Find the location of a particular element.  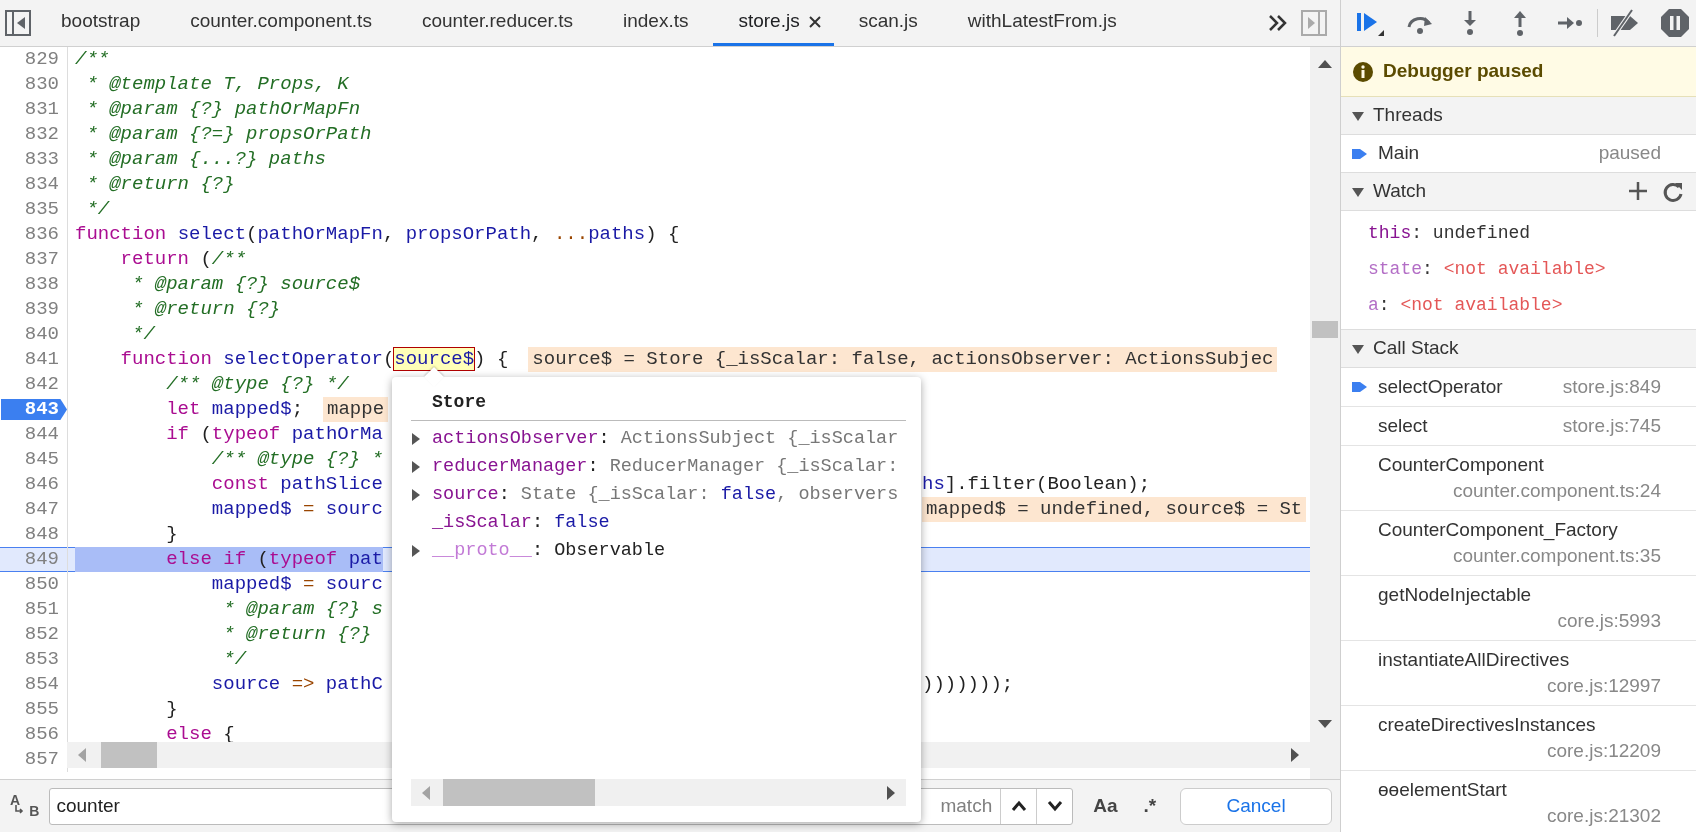

frame-function: instantiateAllDirectives is located at coordinates (1474, 660).